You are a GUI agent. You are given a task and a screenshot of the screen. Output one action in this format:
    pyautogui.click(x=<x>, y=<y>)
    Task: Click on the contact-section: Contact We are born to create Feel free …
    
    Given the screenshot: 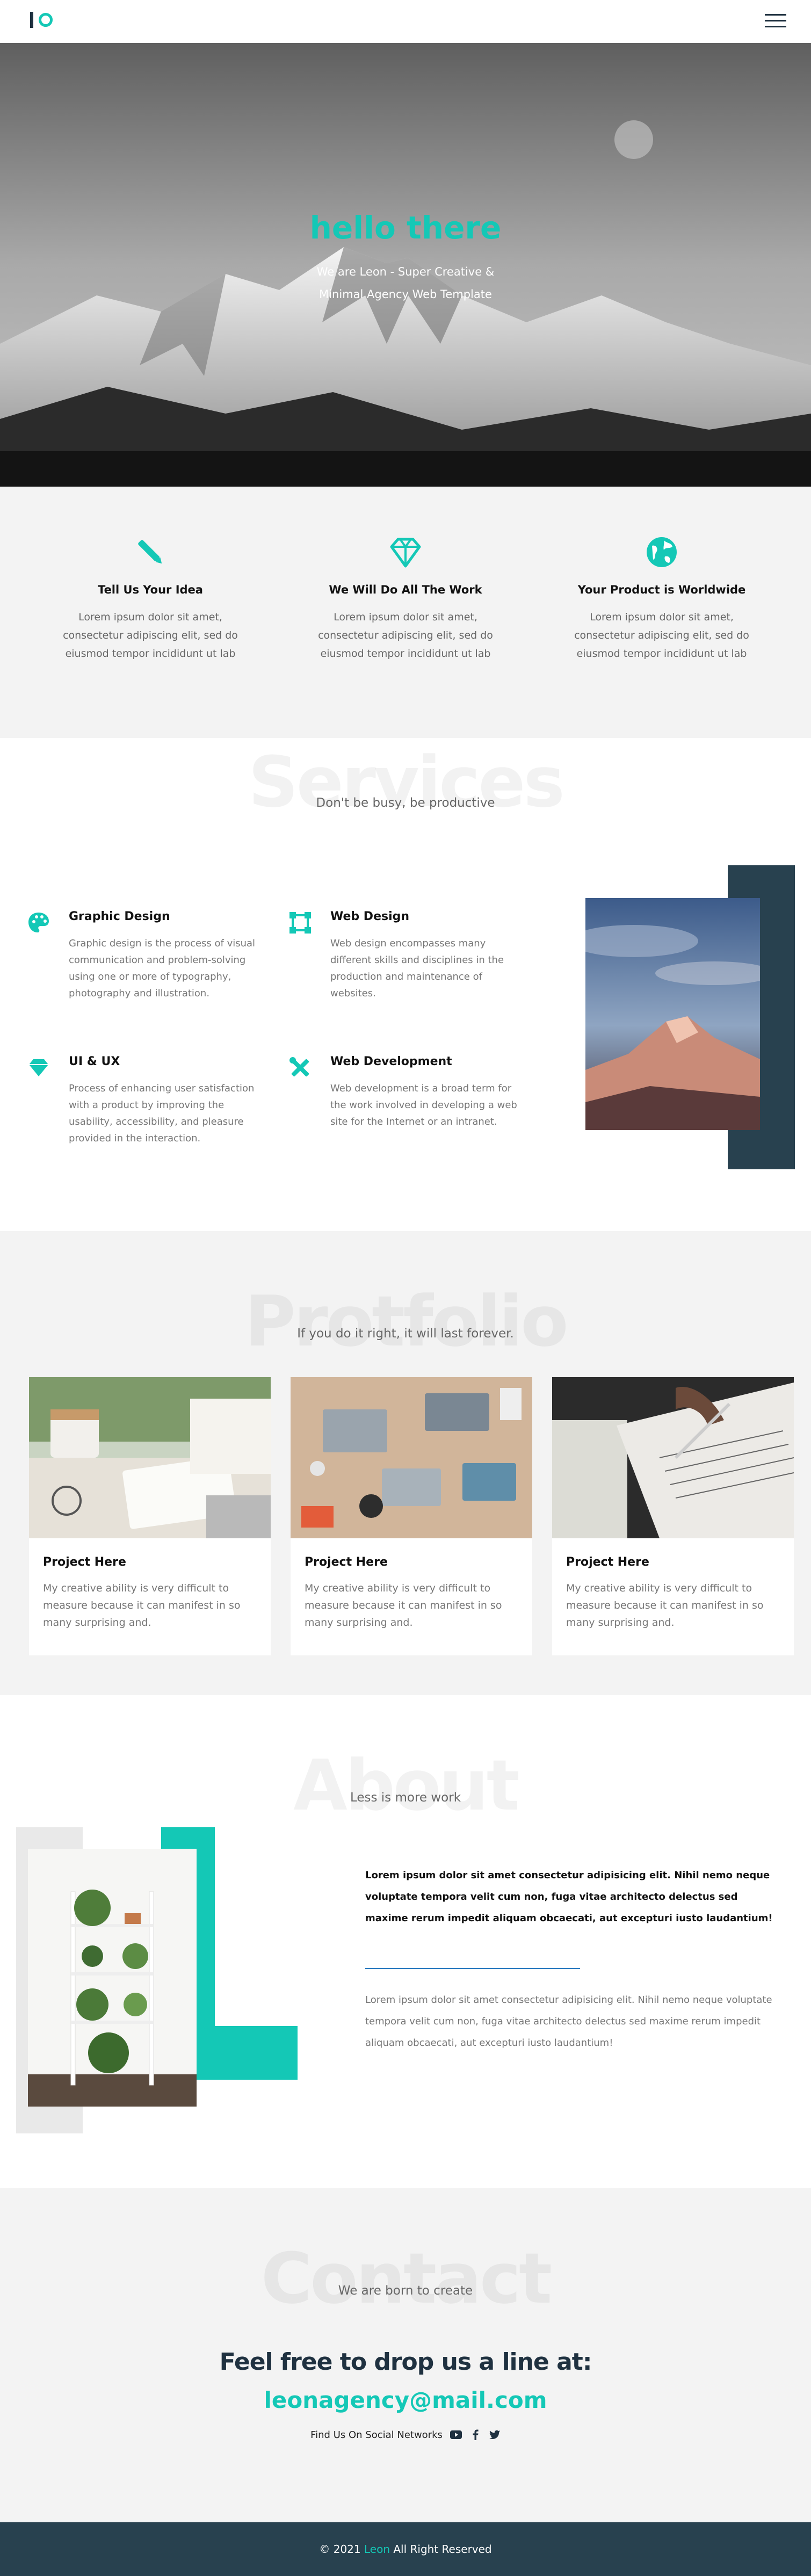 What is the action you would take?
    pyautogui.click(x=405, y=2355)
    